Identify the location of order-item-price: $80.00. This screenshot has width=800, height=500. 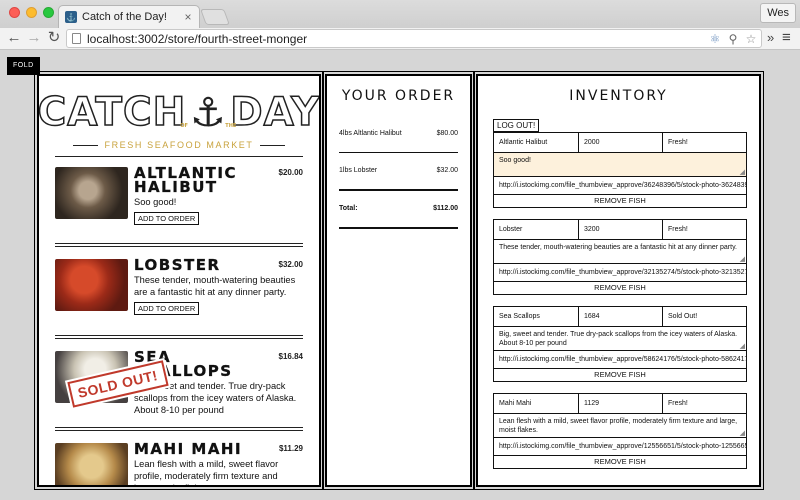
(447, 133).